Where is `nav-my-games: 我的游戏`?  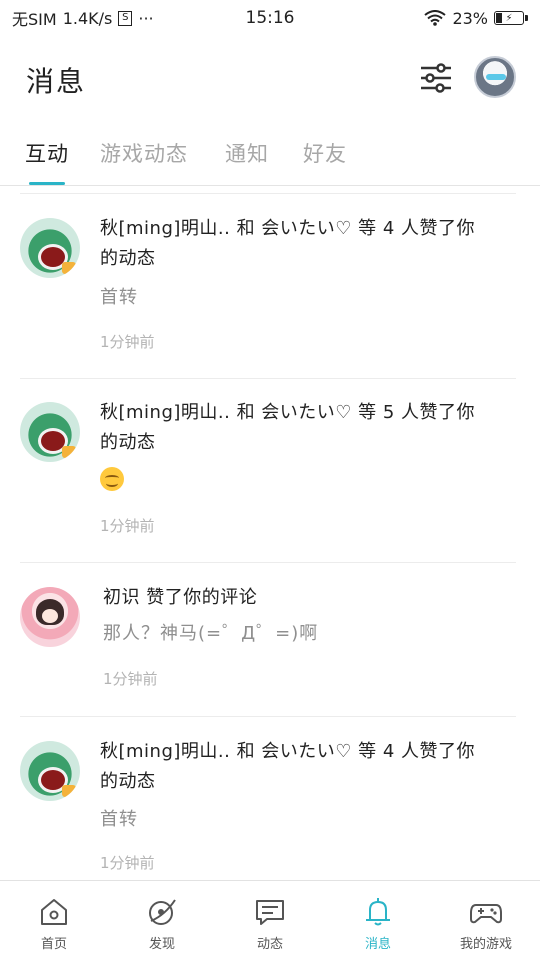
nav-my-games: 我的游戏 is located at coordinates (486, 920).